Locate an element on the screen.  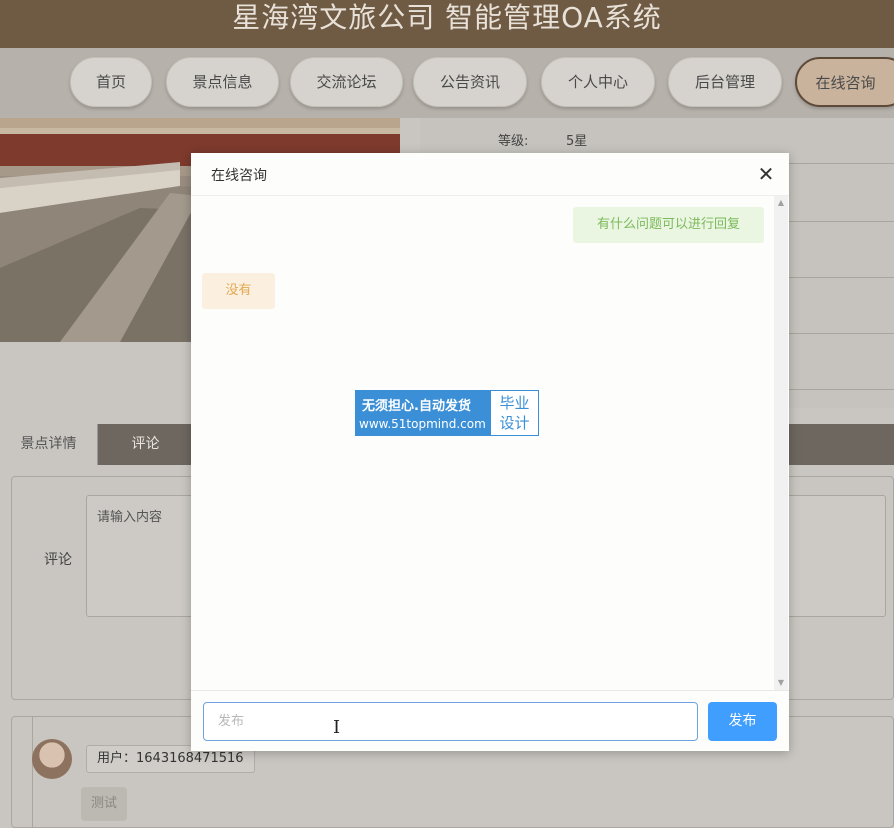
comment-label: 评论 is located at coordinates (58, 560).